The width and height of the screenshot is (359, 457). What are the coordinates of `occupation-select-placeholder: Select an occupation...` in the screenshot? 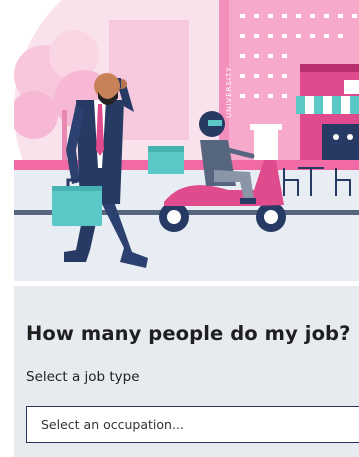 It's located at (112, 424).